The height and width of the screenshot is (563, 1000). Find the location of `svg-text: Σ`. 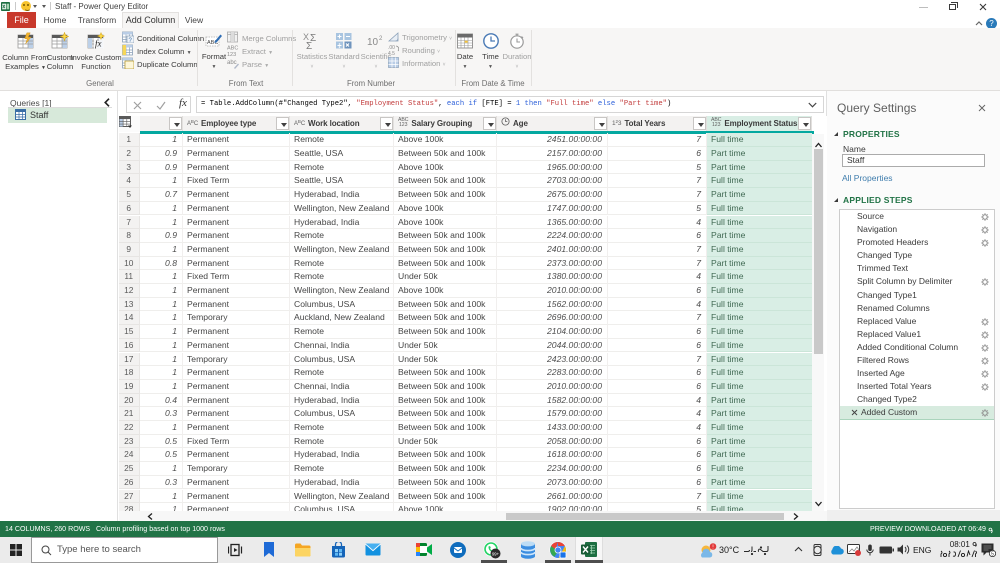

svg-text: Σ is located at coordinates (309, 45).